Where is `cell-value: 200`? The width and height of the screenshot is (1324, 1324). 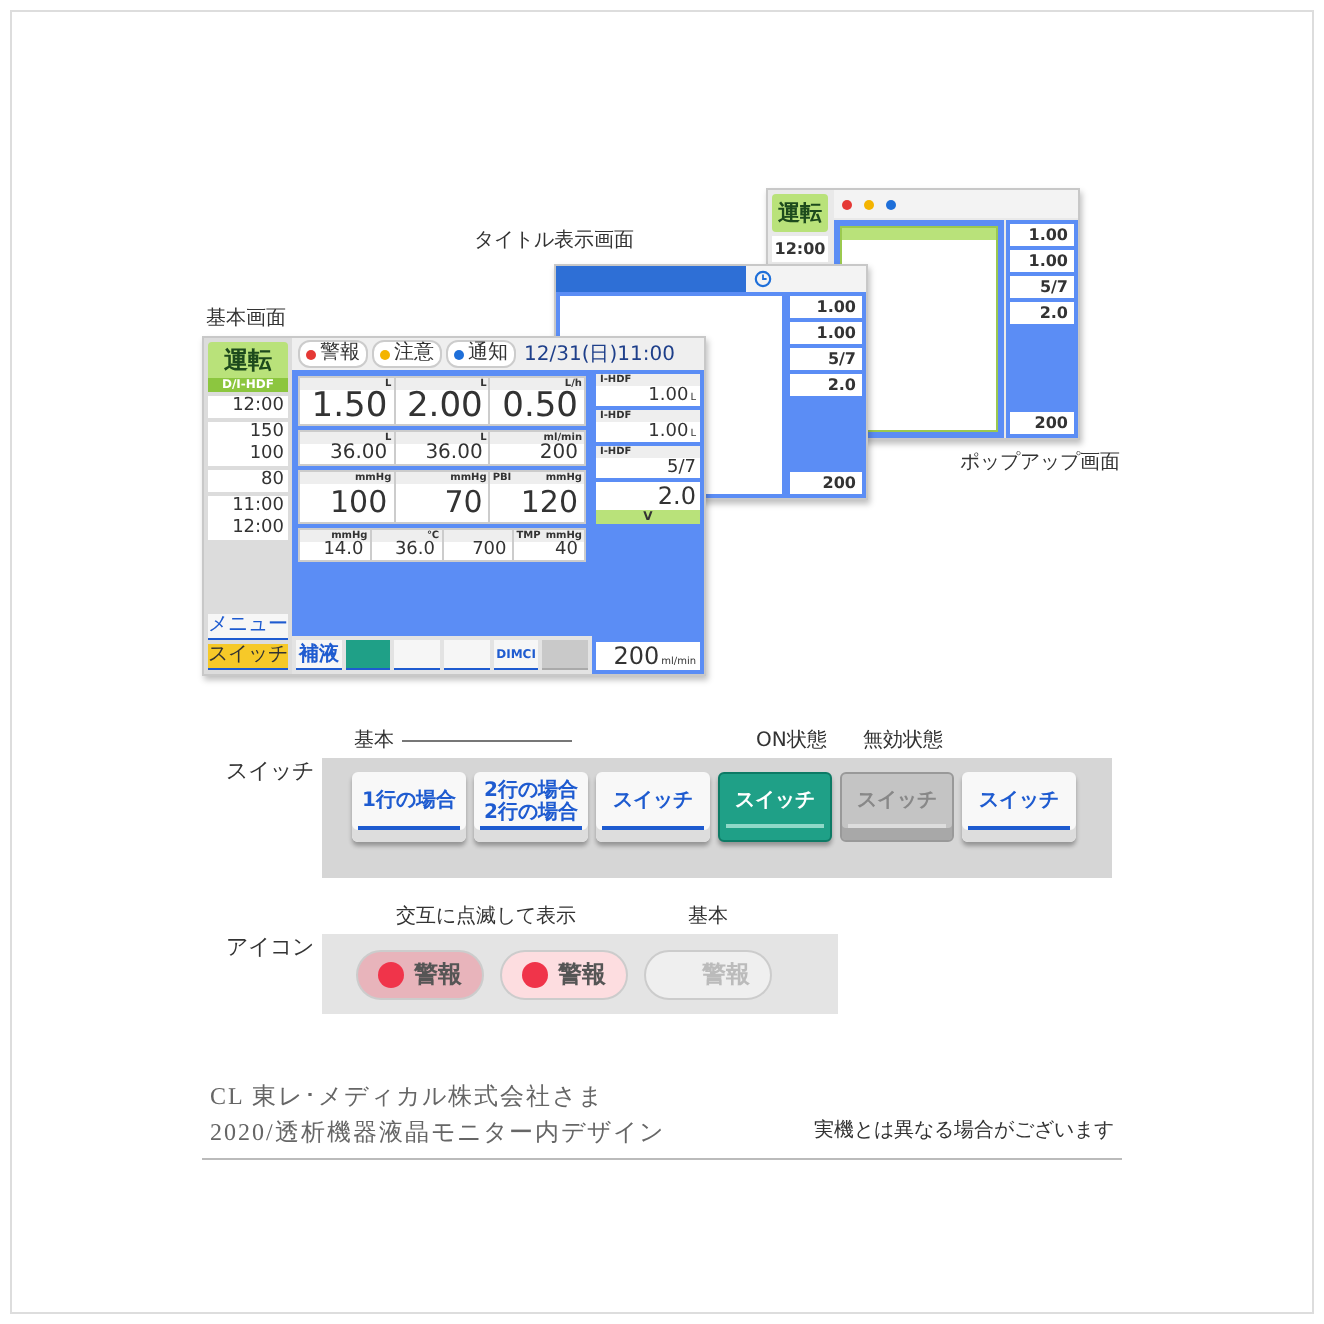
cell-value: 200 is located at coordinates (558, 454).